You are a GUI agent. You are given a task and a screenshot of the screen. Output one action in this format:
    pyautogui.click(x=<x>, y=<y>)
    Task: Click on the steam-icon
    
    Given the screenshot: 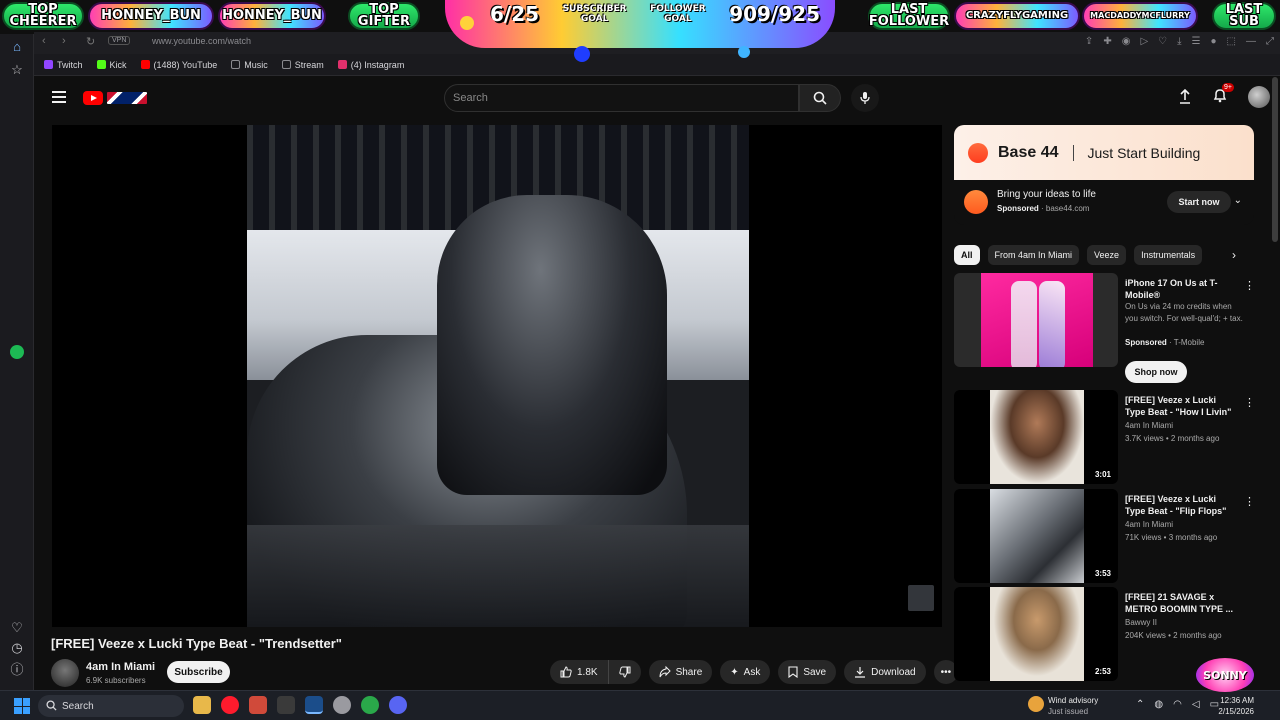 What is the action you would take?
    pyautogui.click(x=314, y=705)
    